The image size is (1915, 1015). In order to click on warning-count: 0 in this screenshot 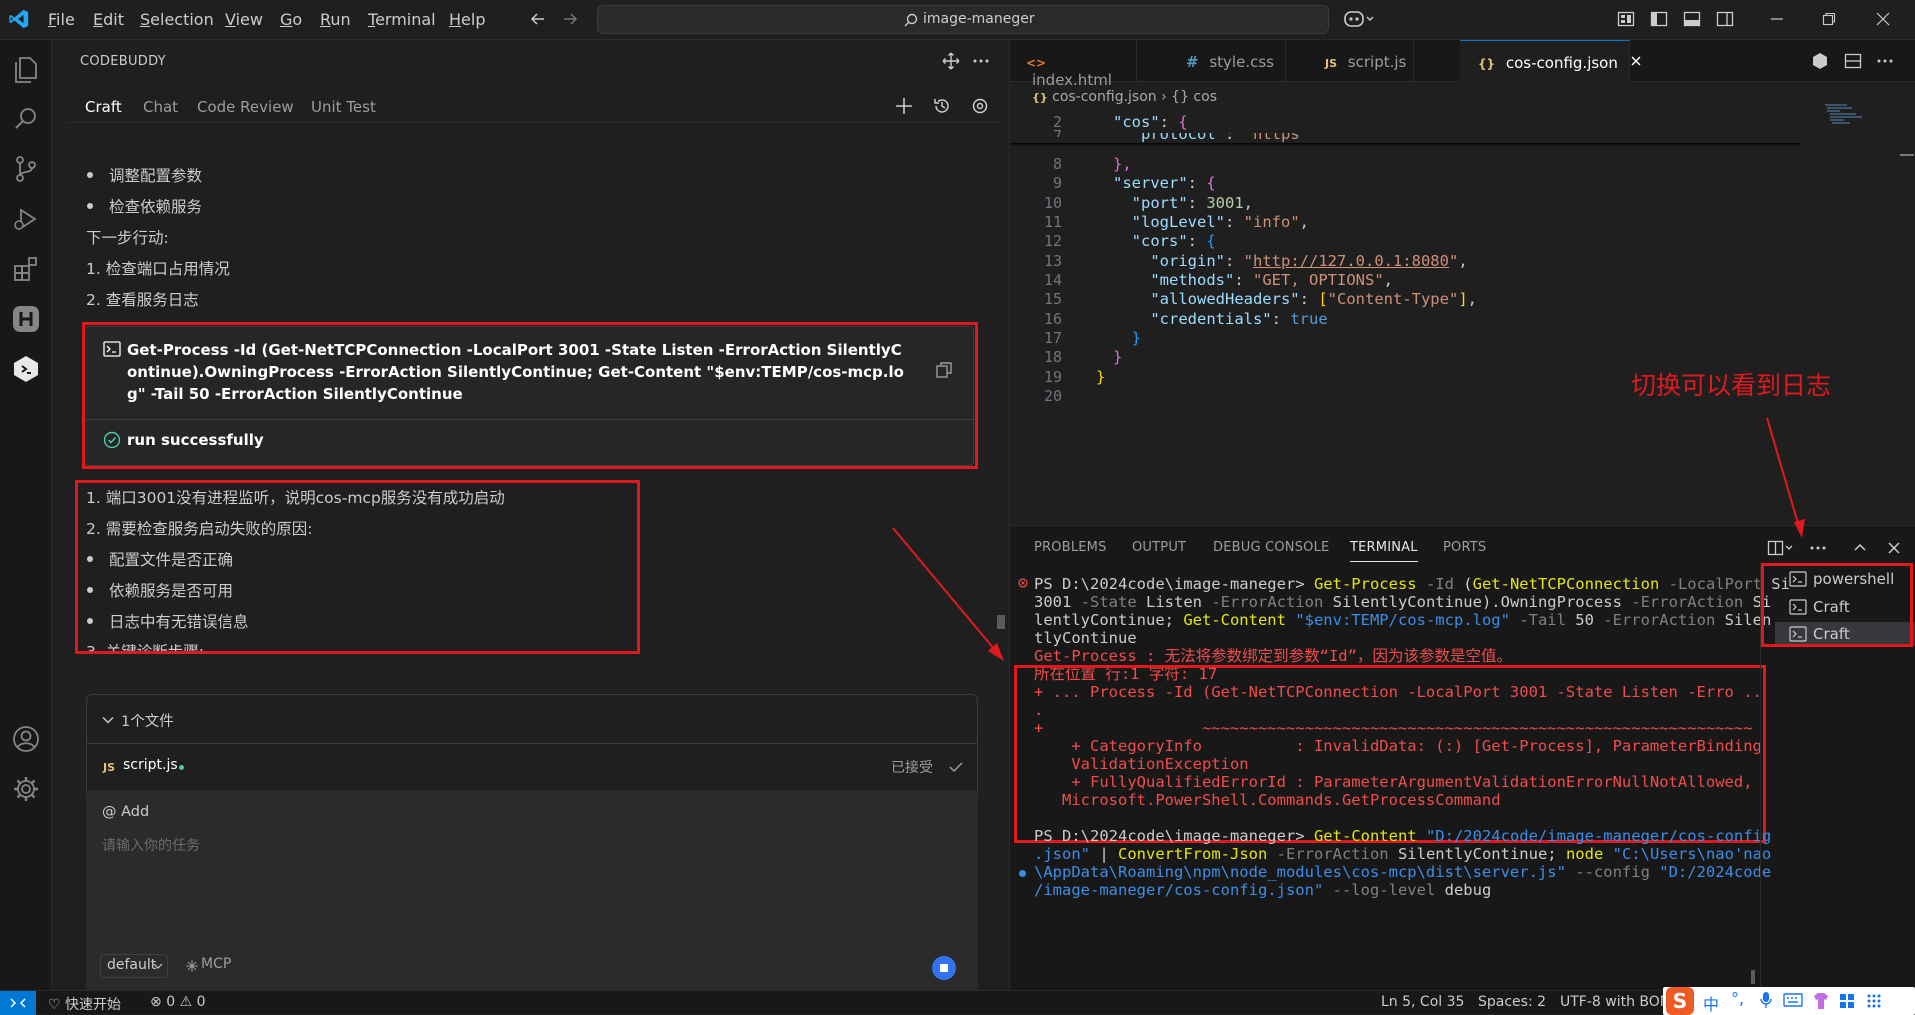, I will do `click(201, 1002)`.